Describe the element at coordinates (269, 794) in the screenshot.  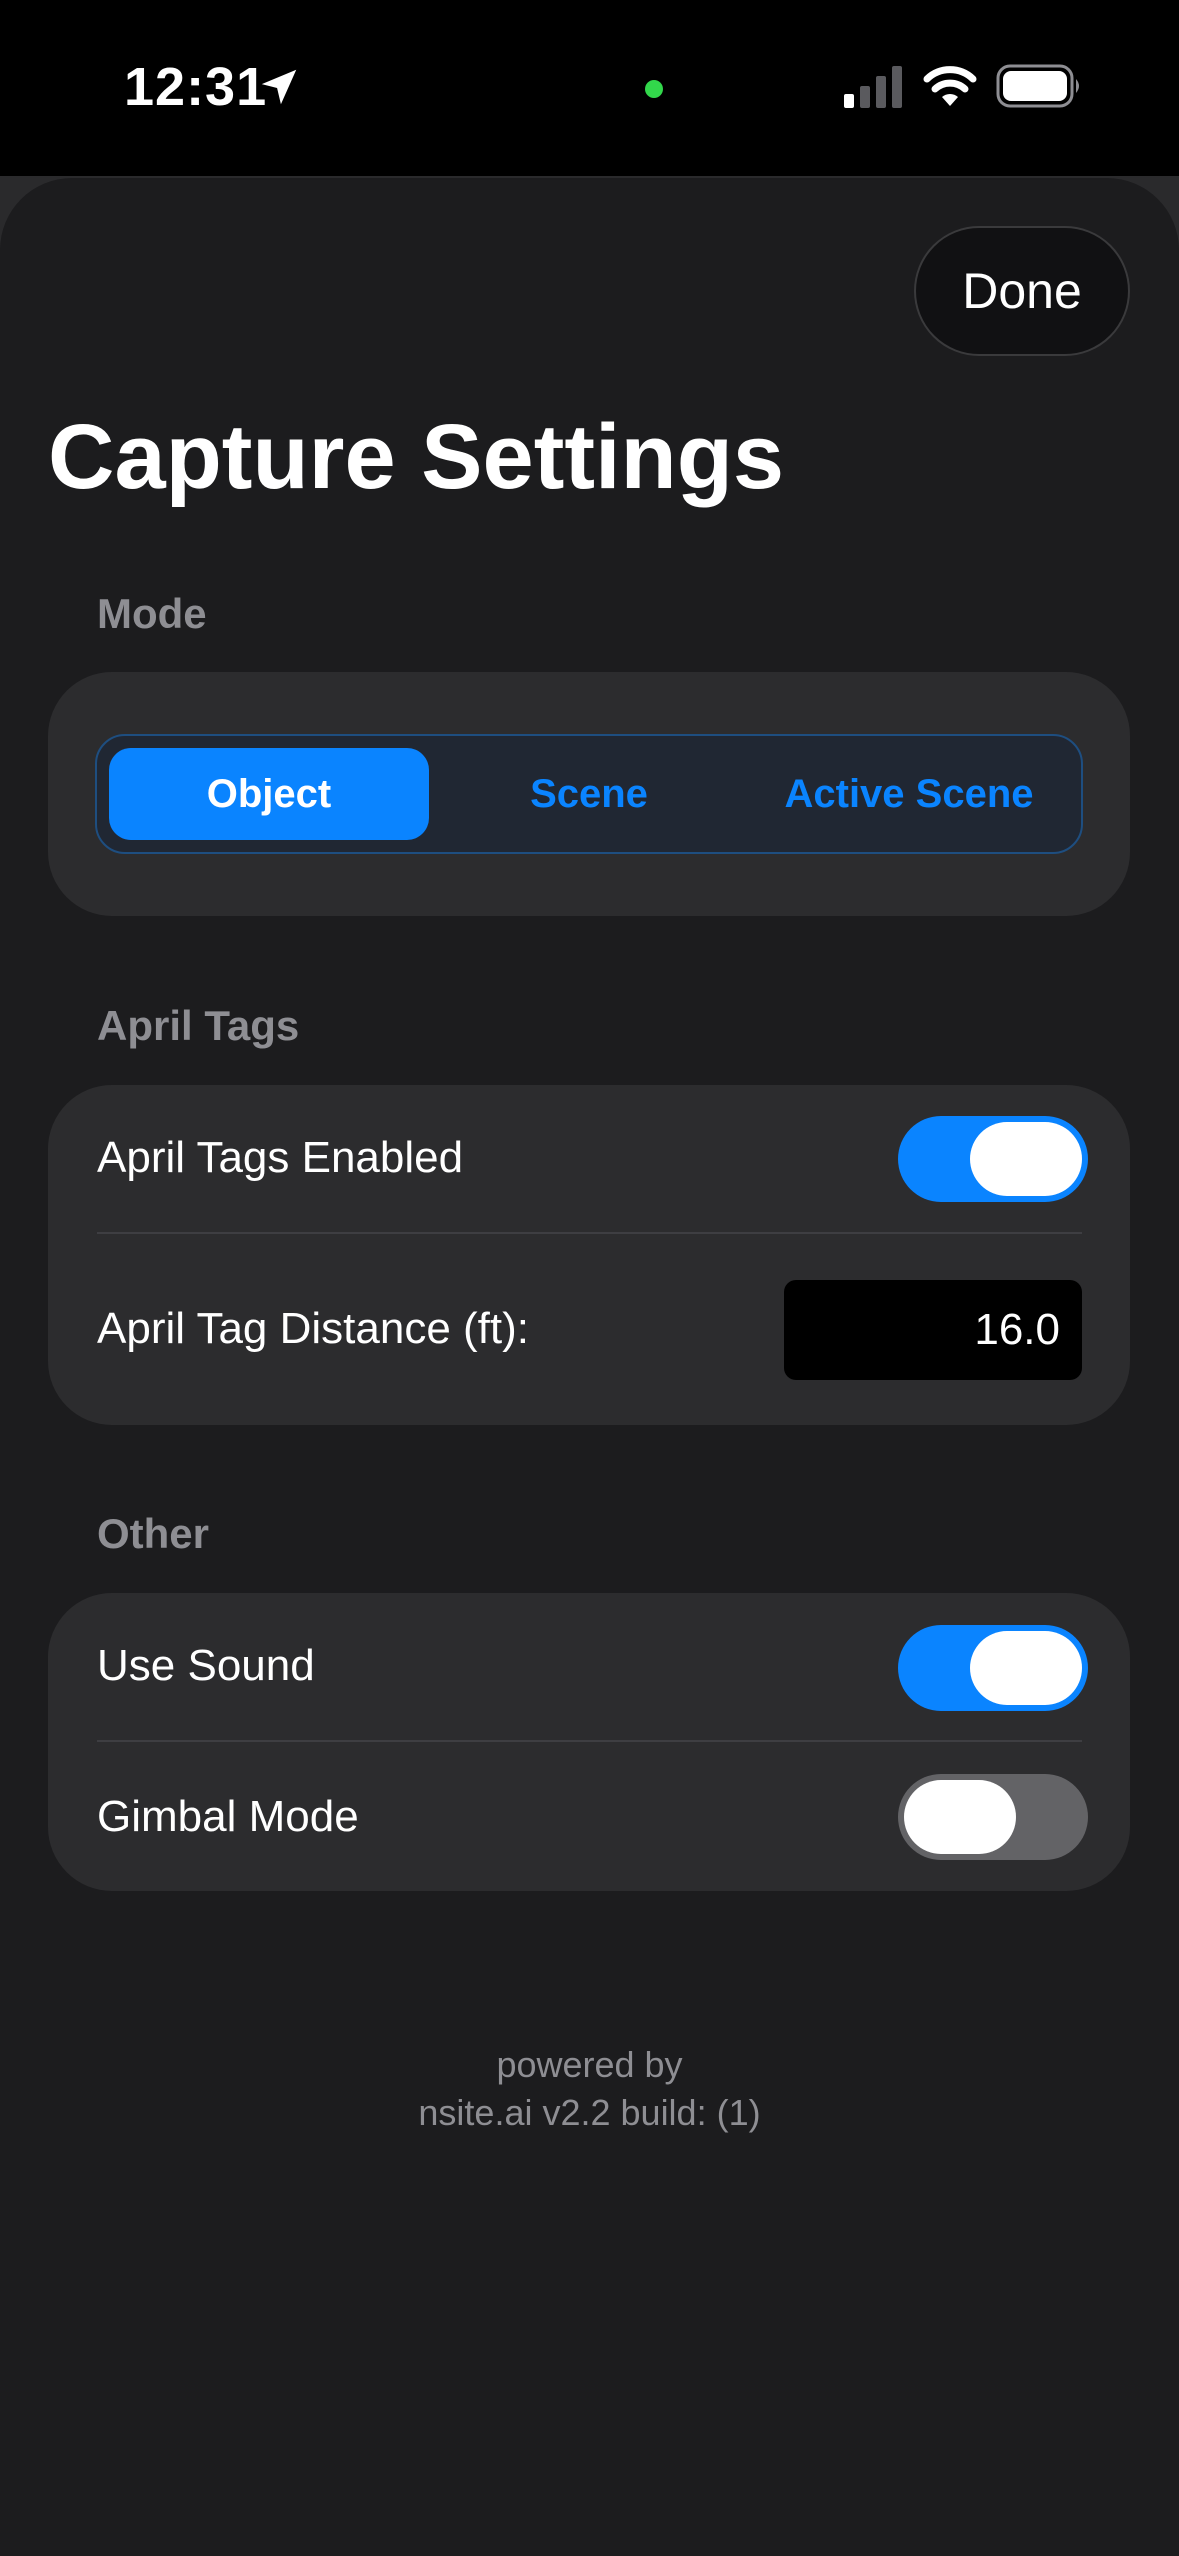
I see `segment-object: Object` at that location.